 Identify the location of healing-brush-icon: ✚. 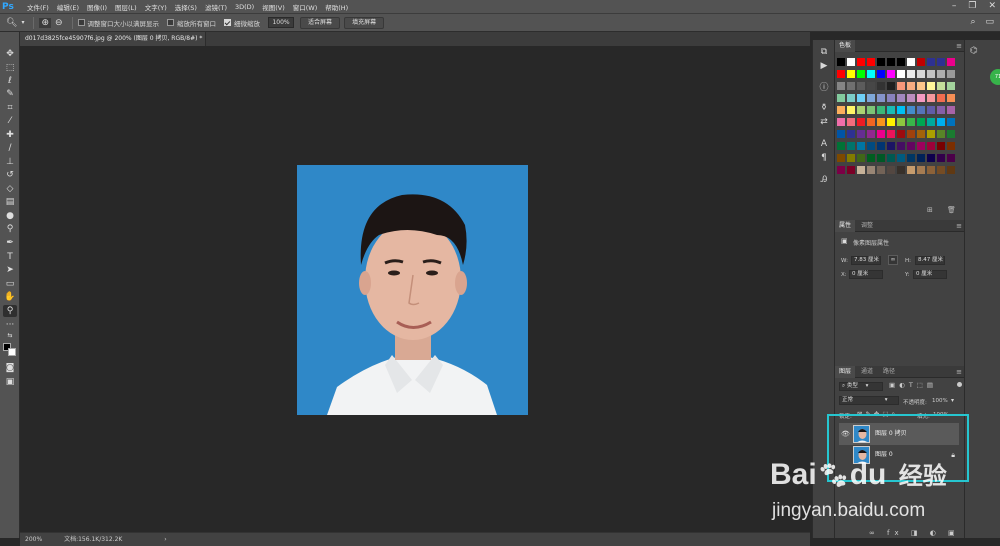
(10, 135).